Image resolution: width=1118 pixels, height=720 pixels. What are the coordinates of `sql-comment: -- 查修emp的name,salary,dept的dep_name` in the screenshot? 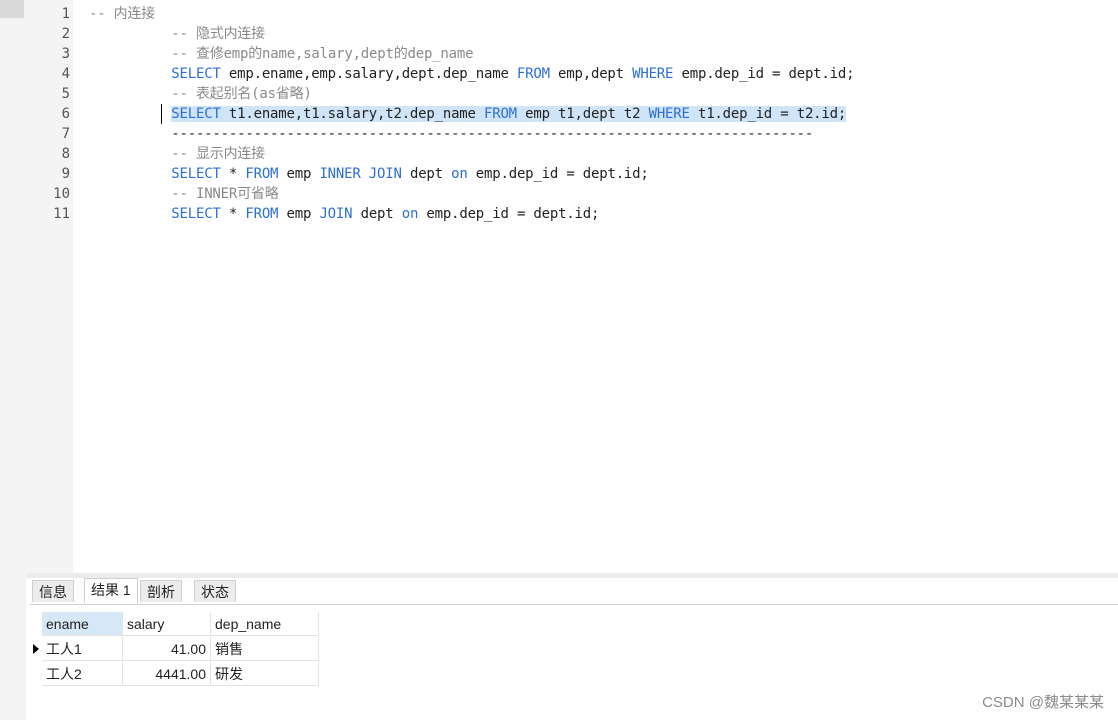 It's located at (281, 54).